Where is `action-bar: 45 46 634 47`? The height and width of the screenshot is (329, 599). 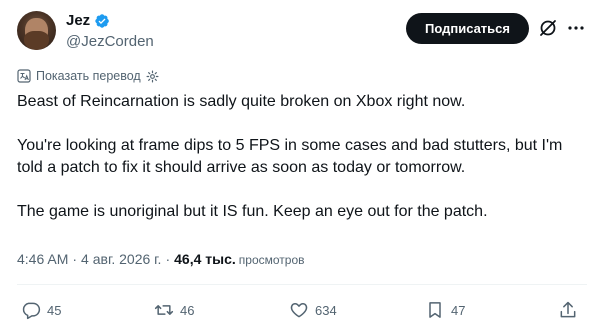
action-bar: 45 46 634 47 is located at coordinates (299, 310).